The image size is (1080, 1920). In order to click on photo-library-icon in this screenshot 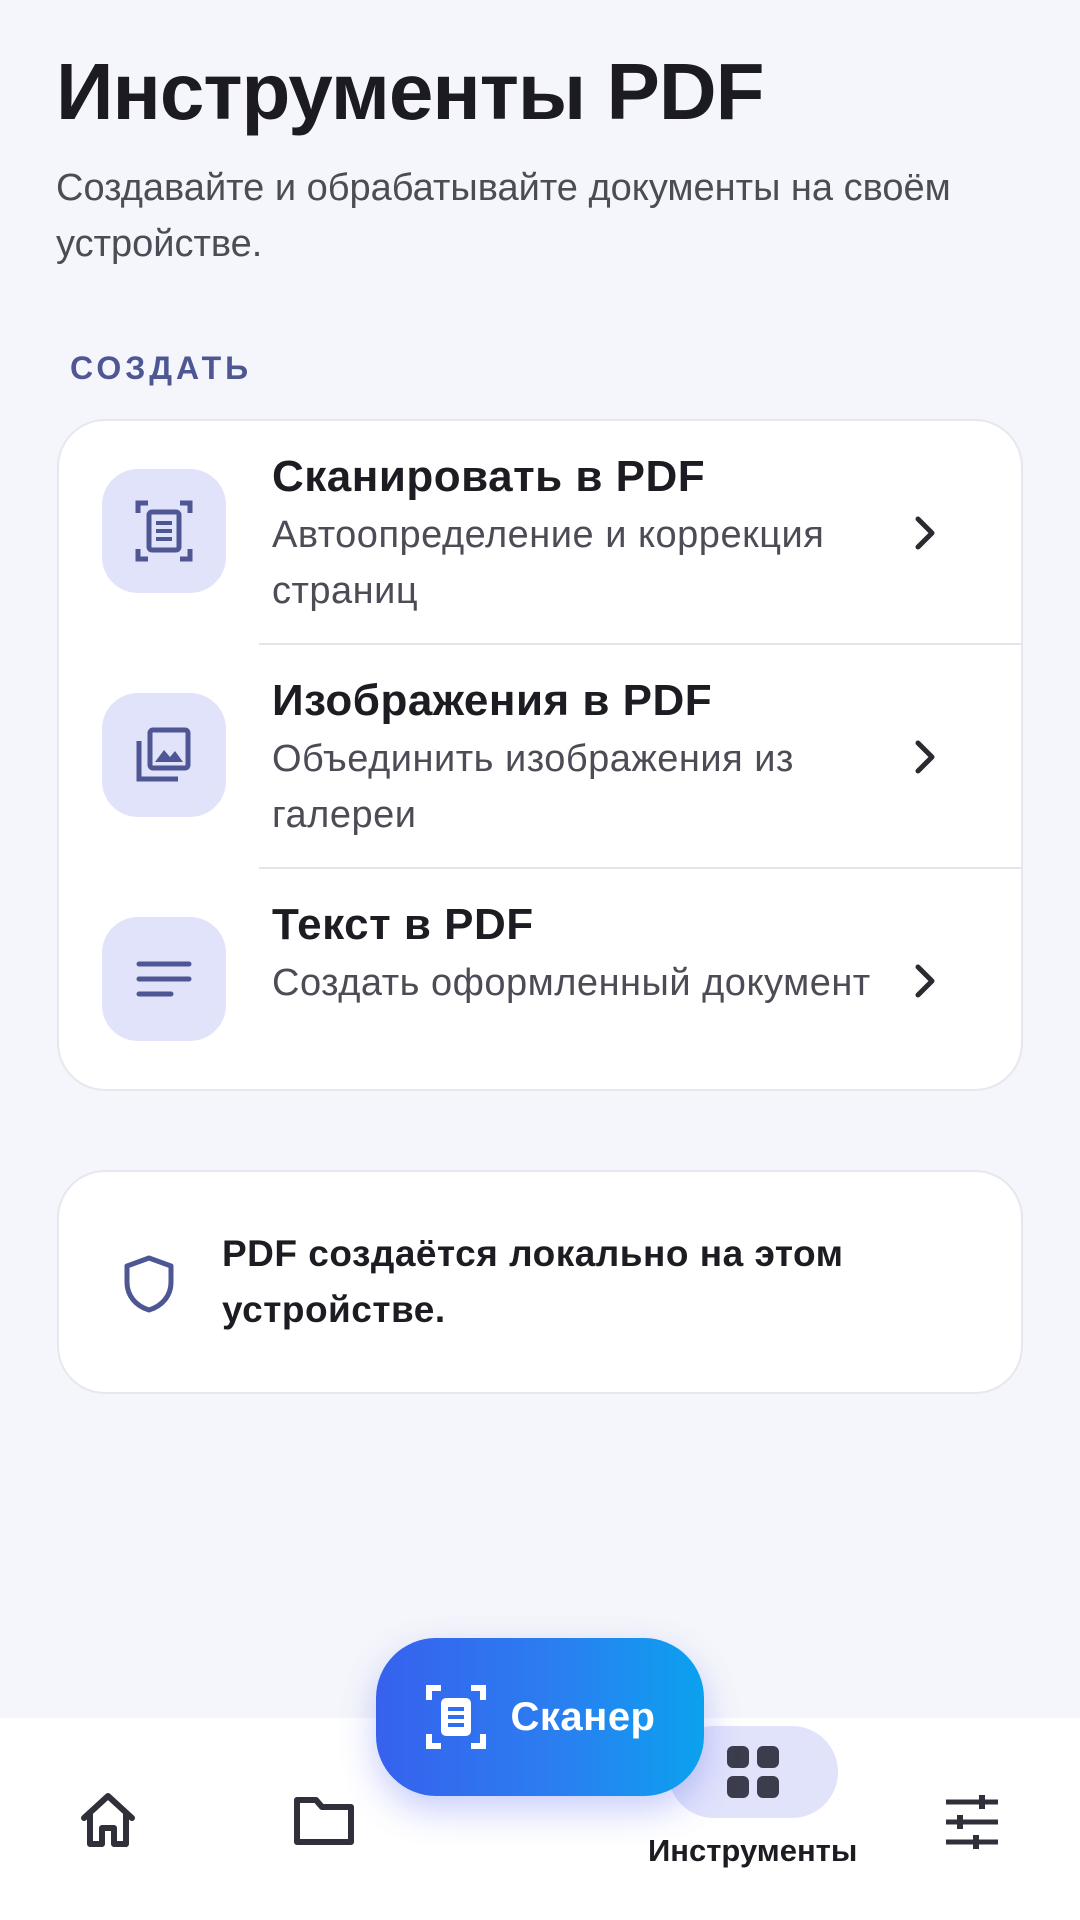, I will do `click(163, 754)`.